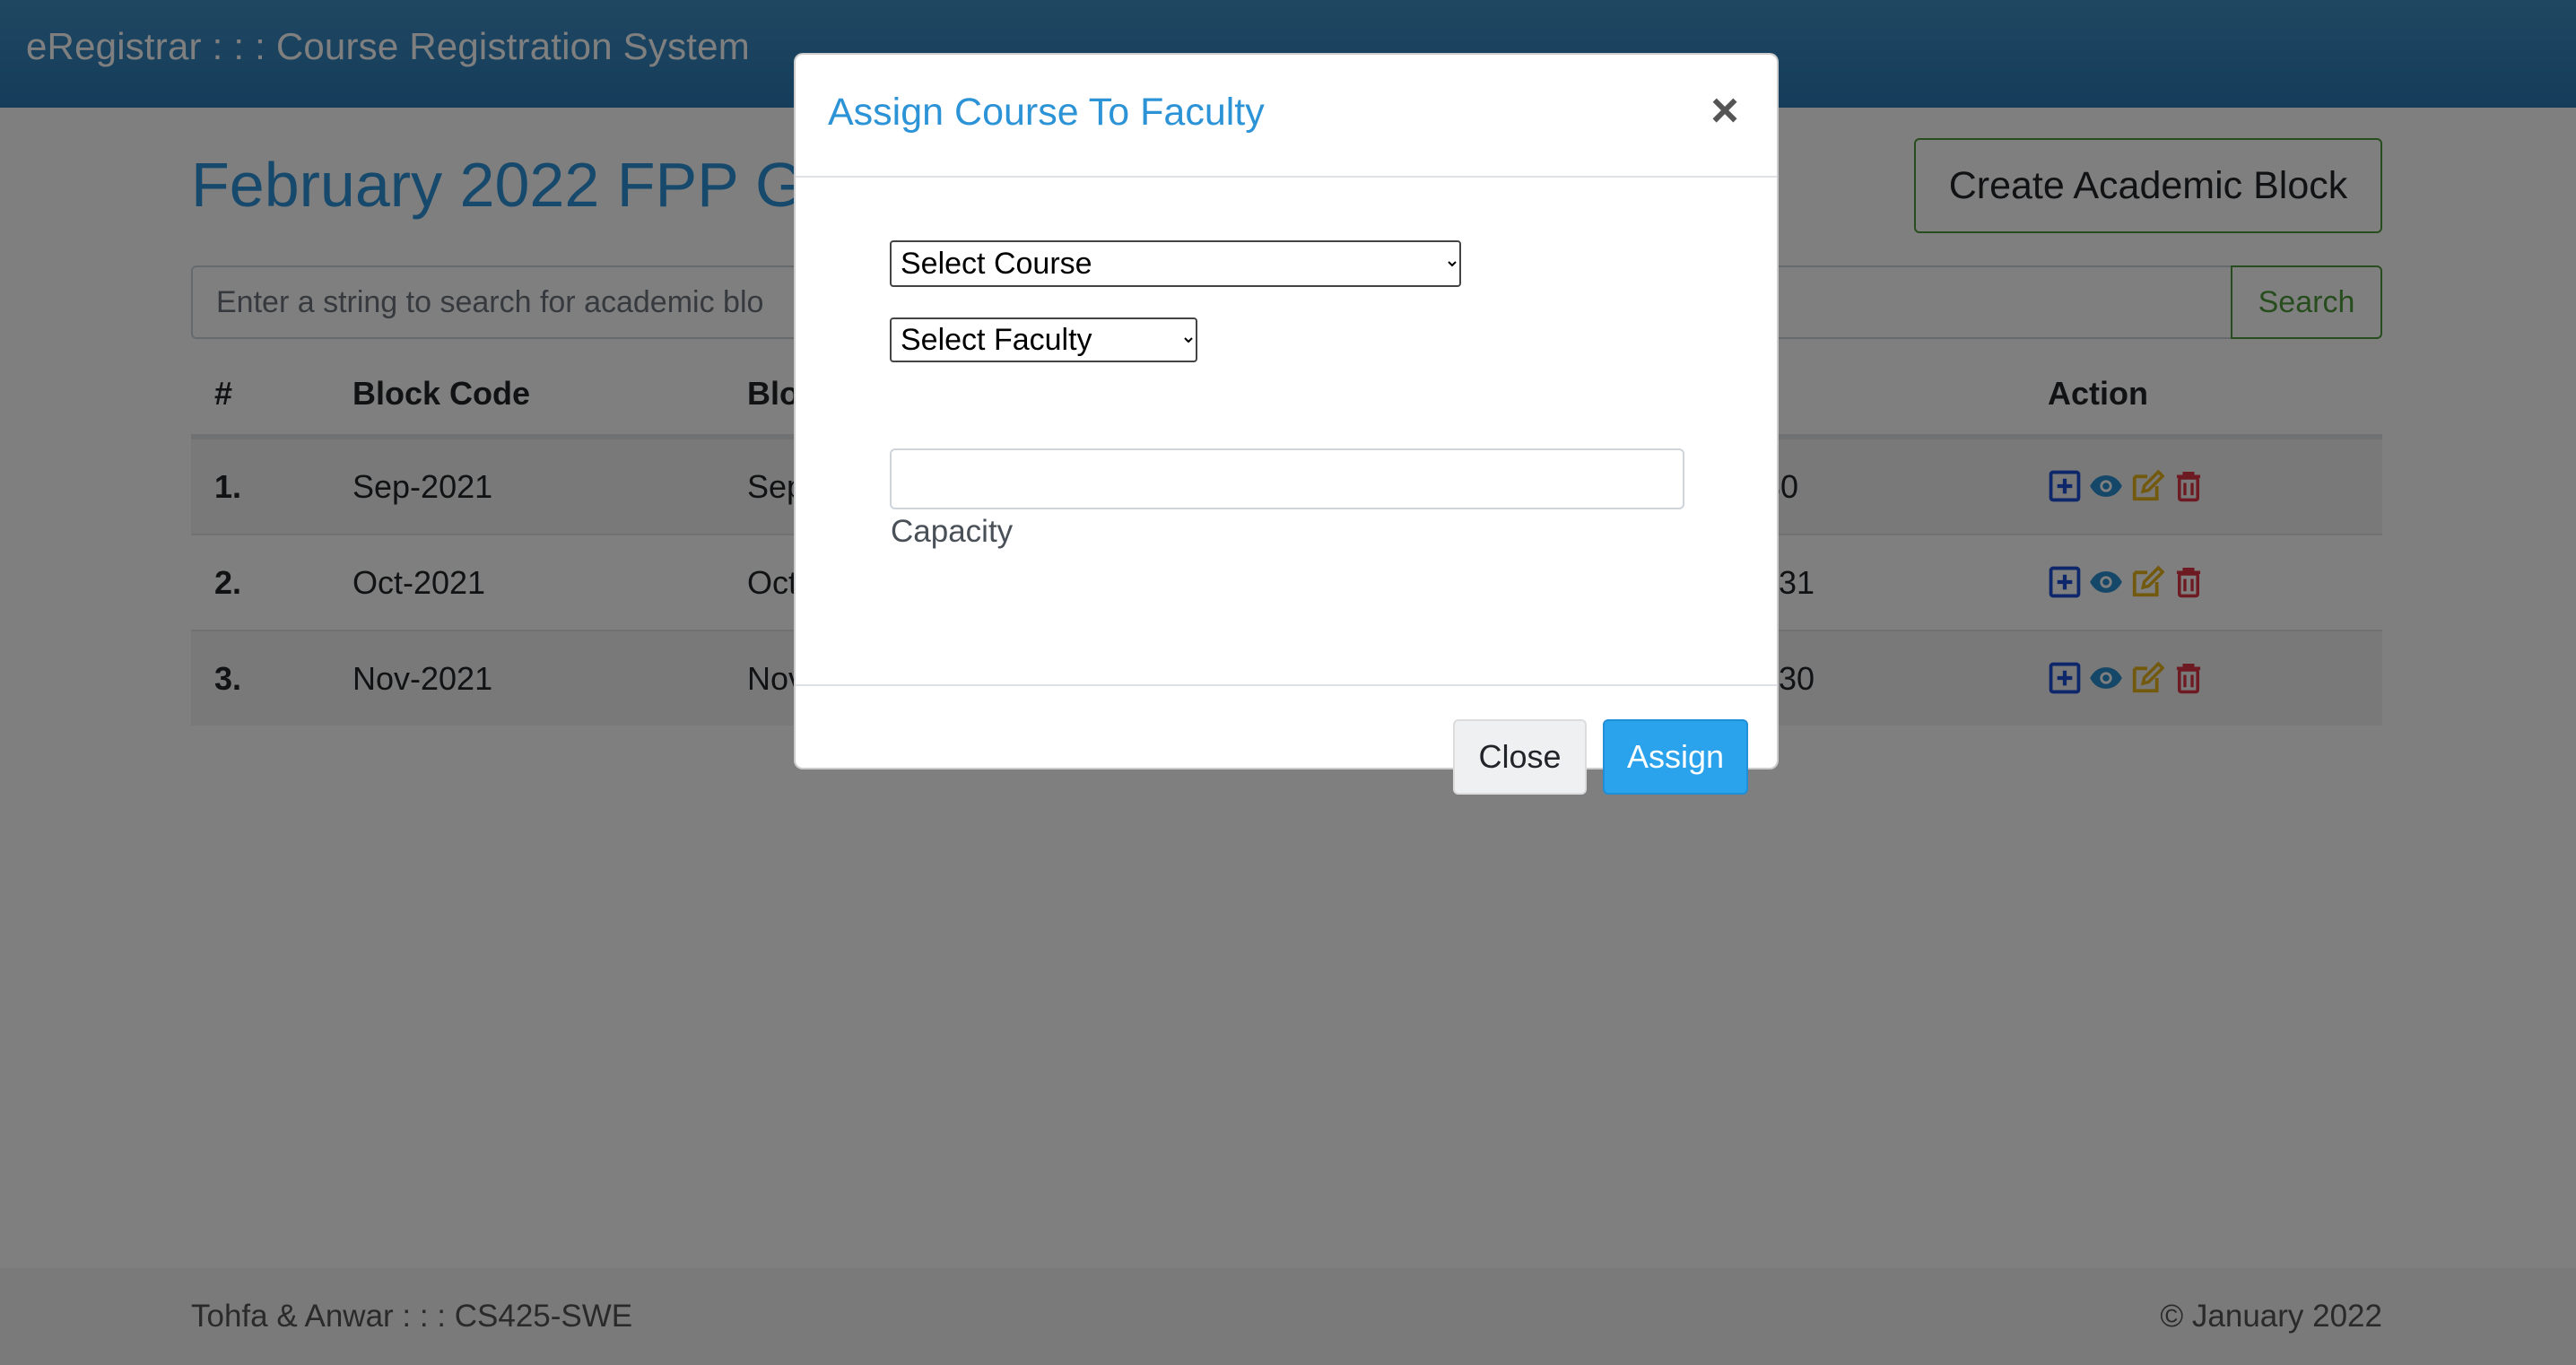 This screenshot has width=2576, height=1365. I want to click on assign-button: Assign, so click(1675, 757).